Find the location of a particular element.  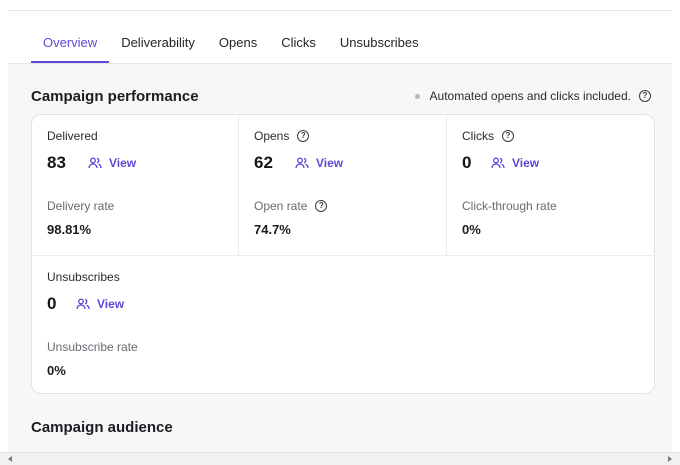

tab-opens: Opens is located at coordinates (238, 46).